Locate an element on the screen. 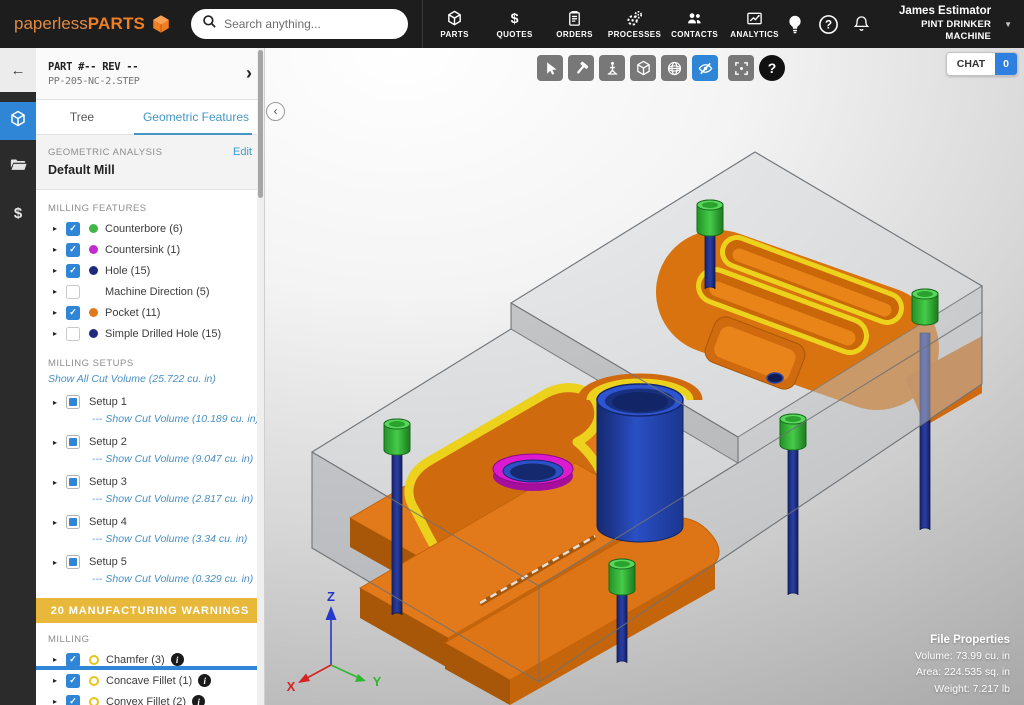 The height and width of the screenshot is (705, 1024). show-all-cut-volume-link: Show All Cut Volume (25.722 cu. in) is located at coordinates (156, 379).